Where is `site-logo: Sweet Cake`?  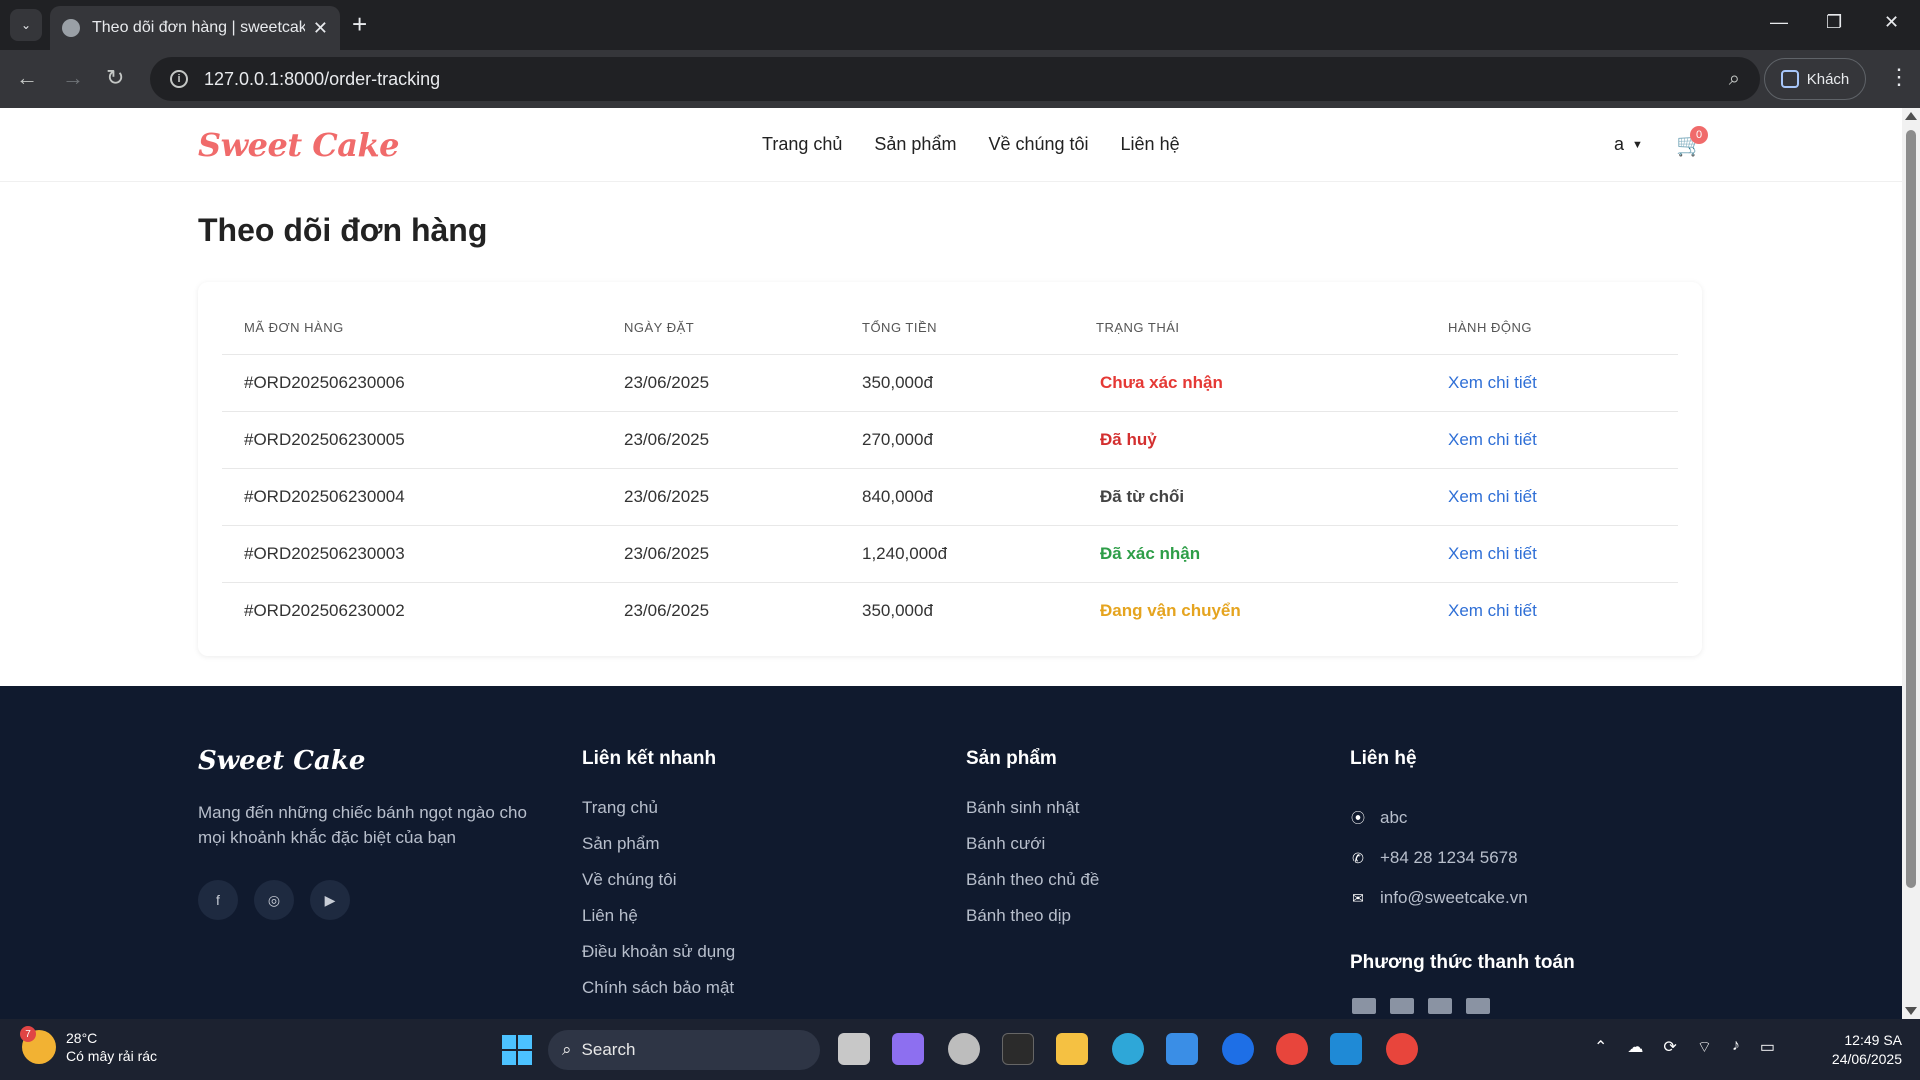 site-logo: Sweet Cake is located at coordinates (299, 145).